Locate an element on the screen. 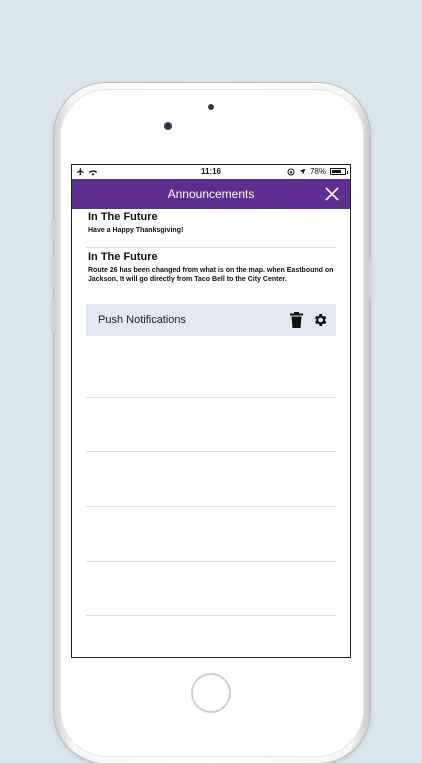 The image size is (422, 763). push-notifications-row: Push Notifications is located at coordinates (211, 320).